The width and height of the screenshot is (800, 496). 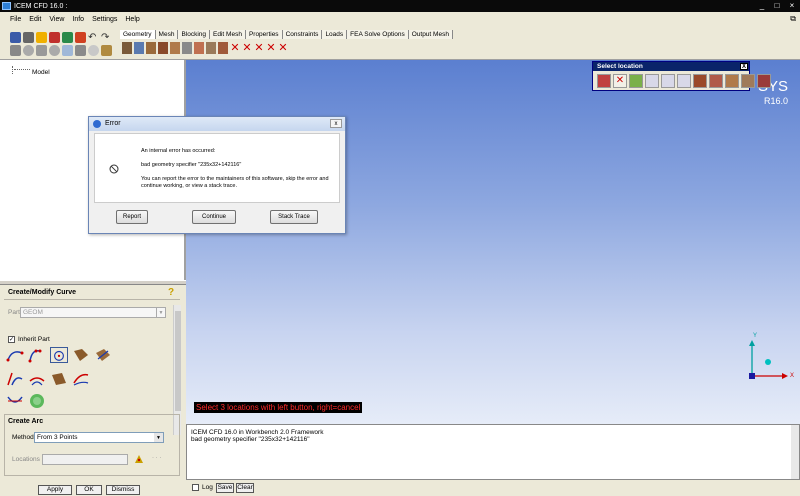 I want to click on surface-boundary-icon, so click(x=59, y=379).